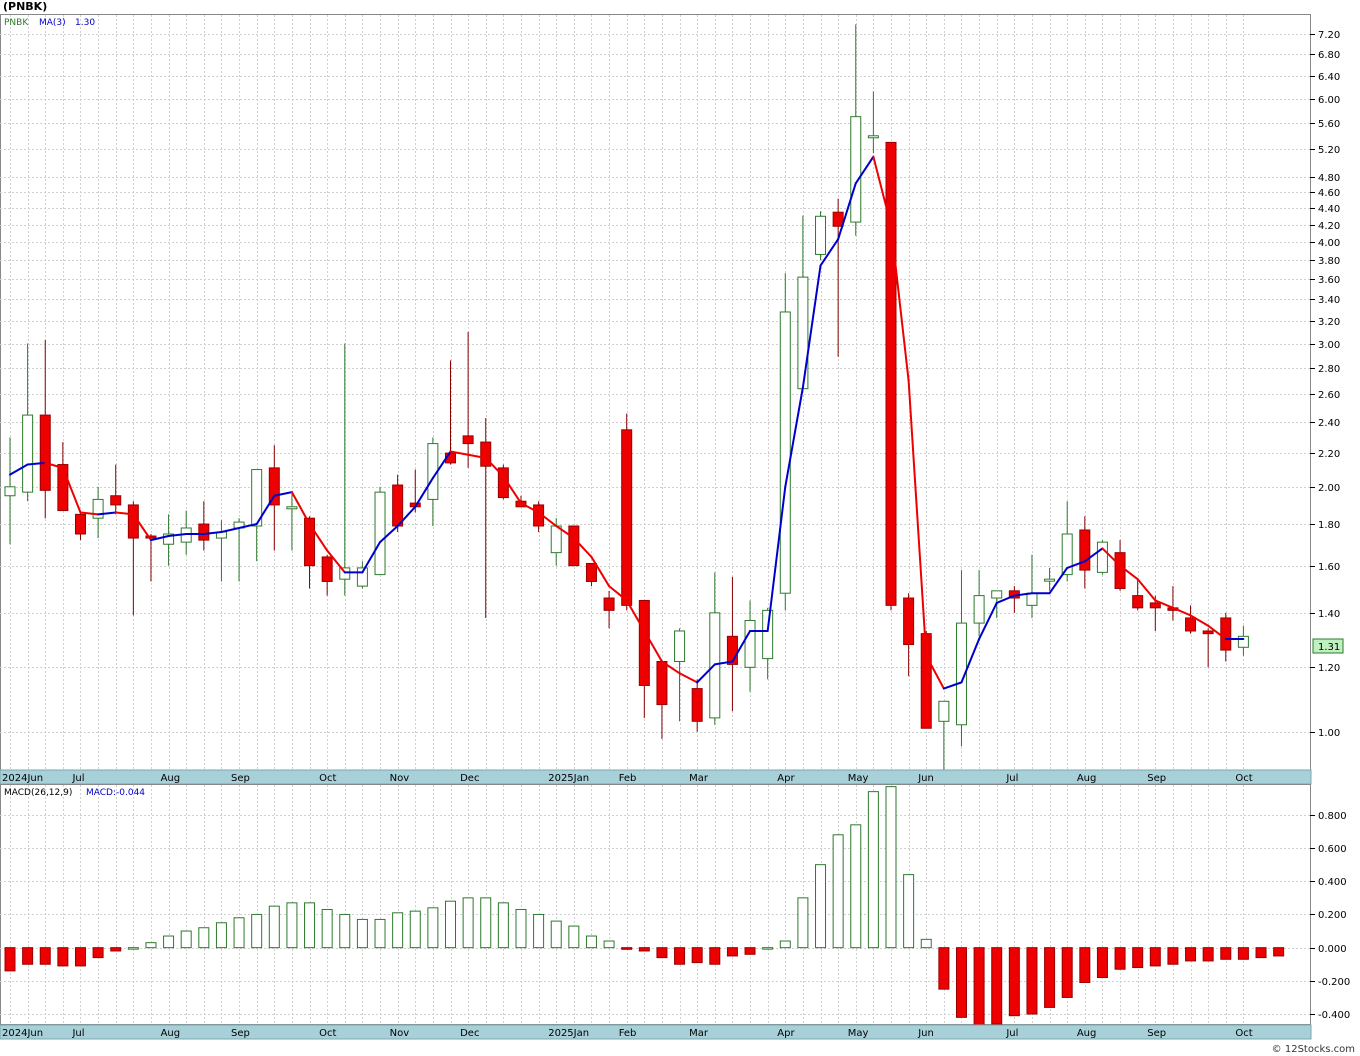  What do you see at coordinates (858, 1033) in the screenshot?
I see `x-tick-label: May` at bounding box center [858, 1033].